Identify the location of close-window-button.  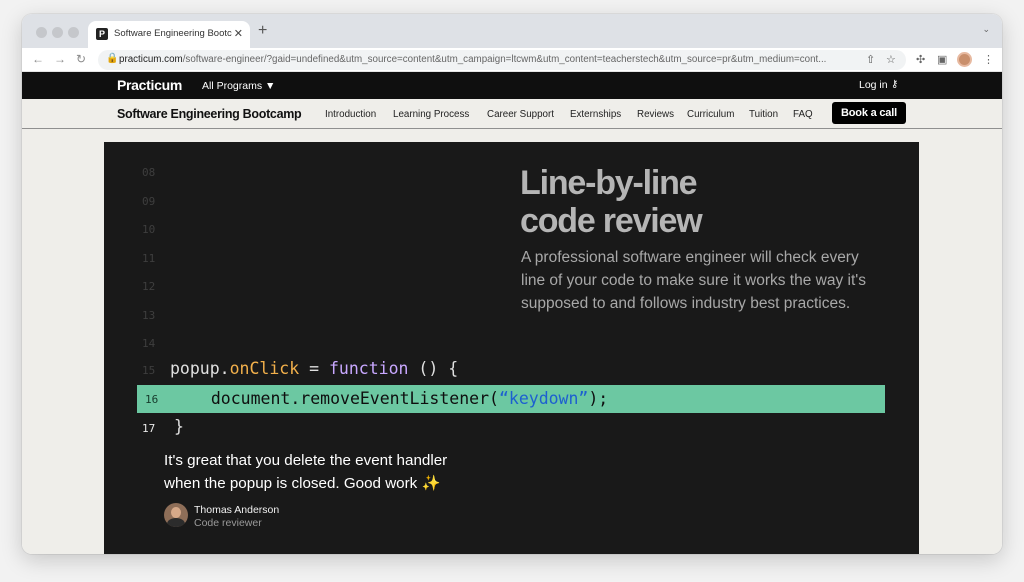
(41, 32).